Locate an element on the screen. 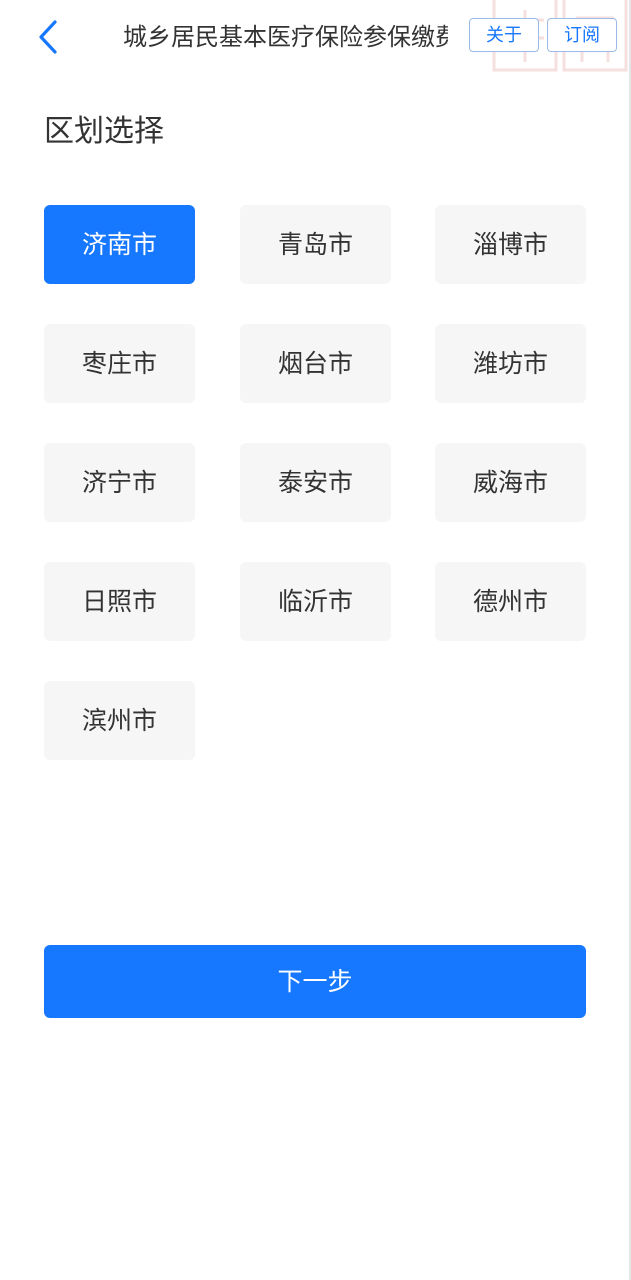  header-bar: 城乡居民基本医疗保险参保缴费 关于 订阅 is located at coordinates (315, 38).